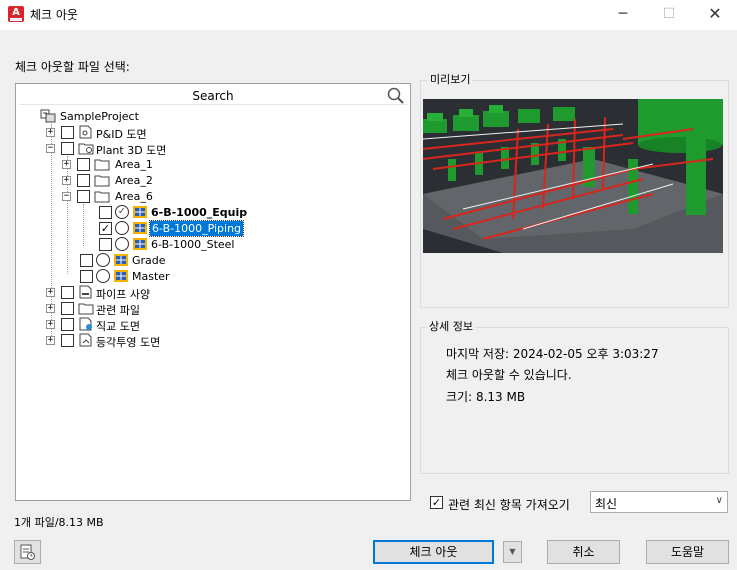 The image size is (737, 570). What do you see at coordinates (436, 502) in the screenshot?
I see `get-latest-checkbox: ✓` at bounding box center [436, 502].